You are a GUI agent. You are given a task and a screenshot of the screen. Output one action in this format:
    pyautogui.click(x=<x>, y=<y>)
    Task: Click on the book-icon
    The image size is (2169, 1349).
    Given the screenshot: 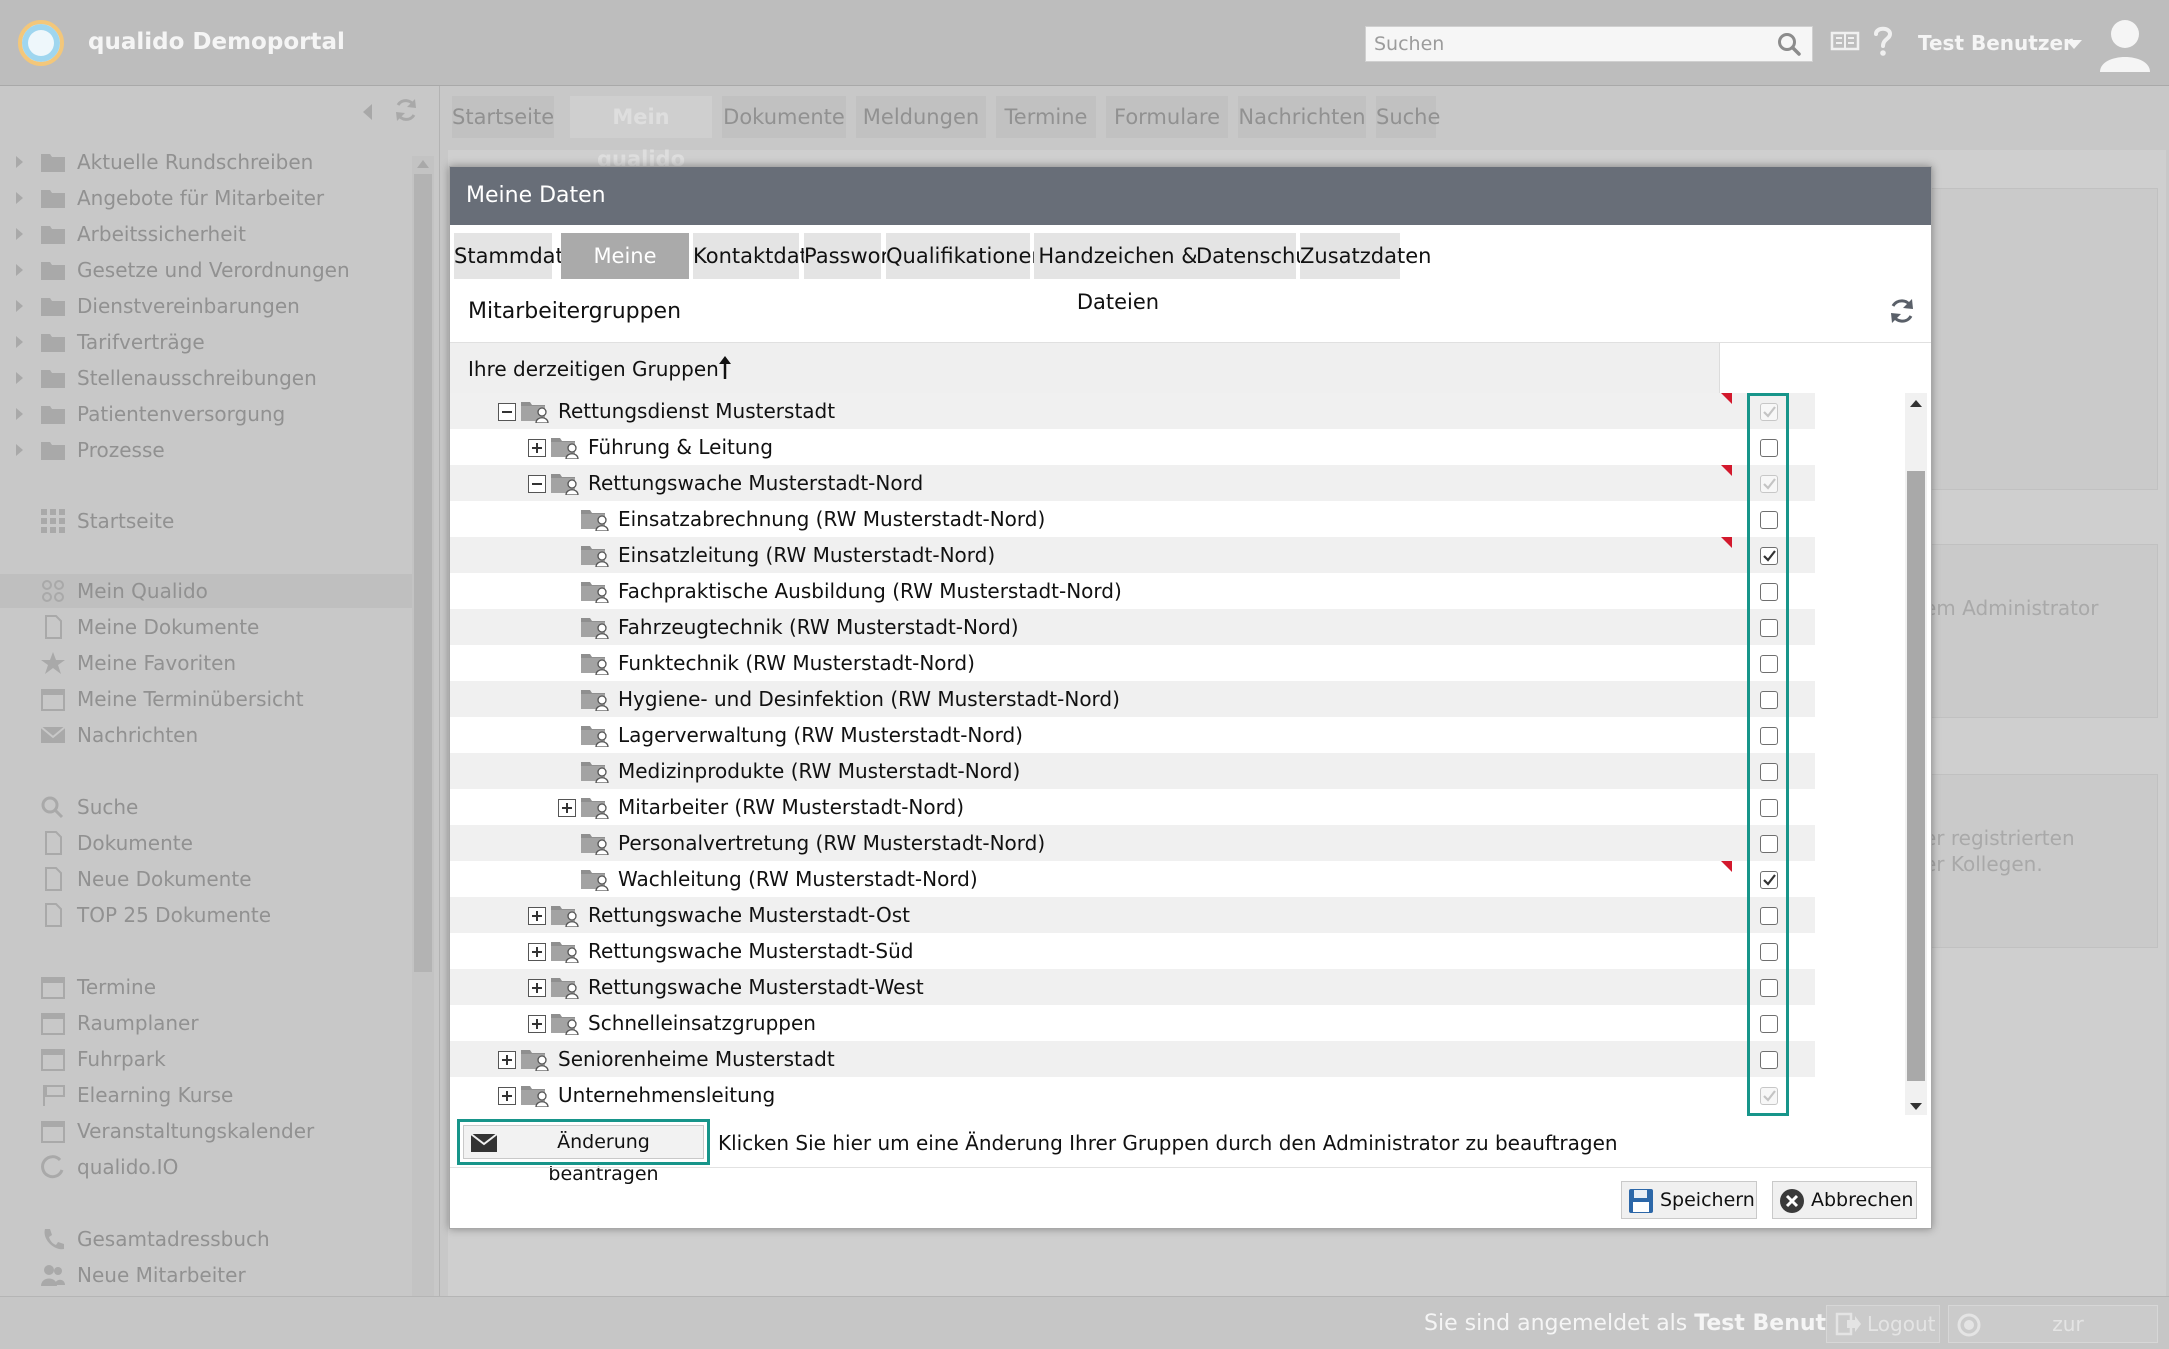 What is the action you would take?
    pyautogui.click(x=1845, y=41)
    